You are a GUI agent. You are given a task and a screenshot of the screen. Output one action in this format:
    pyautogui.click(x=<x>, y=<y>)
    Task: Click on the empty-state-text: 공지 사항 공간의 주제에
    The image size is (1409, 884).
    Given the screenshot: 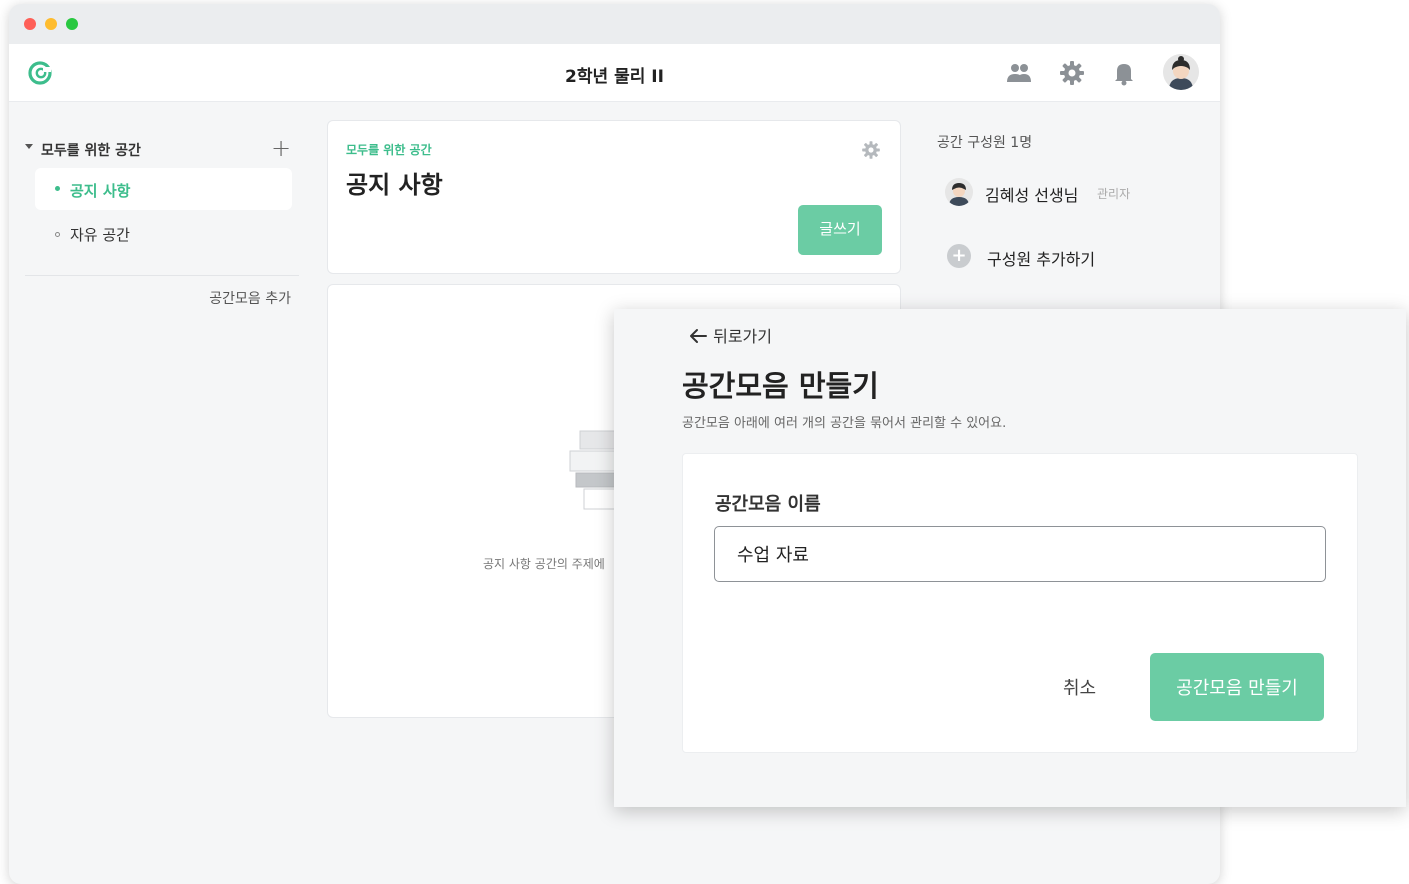 What is the action you would take?
    pyautogui.click(x=544, y=564)
    